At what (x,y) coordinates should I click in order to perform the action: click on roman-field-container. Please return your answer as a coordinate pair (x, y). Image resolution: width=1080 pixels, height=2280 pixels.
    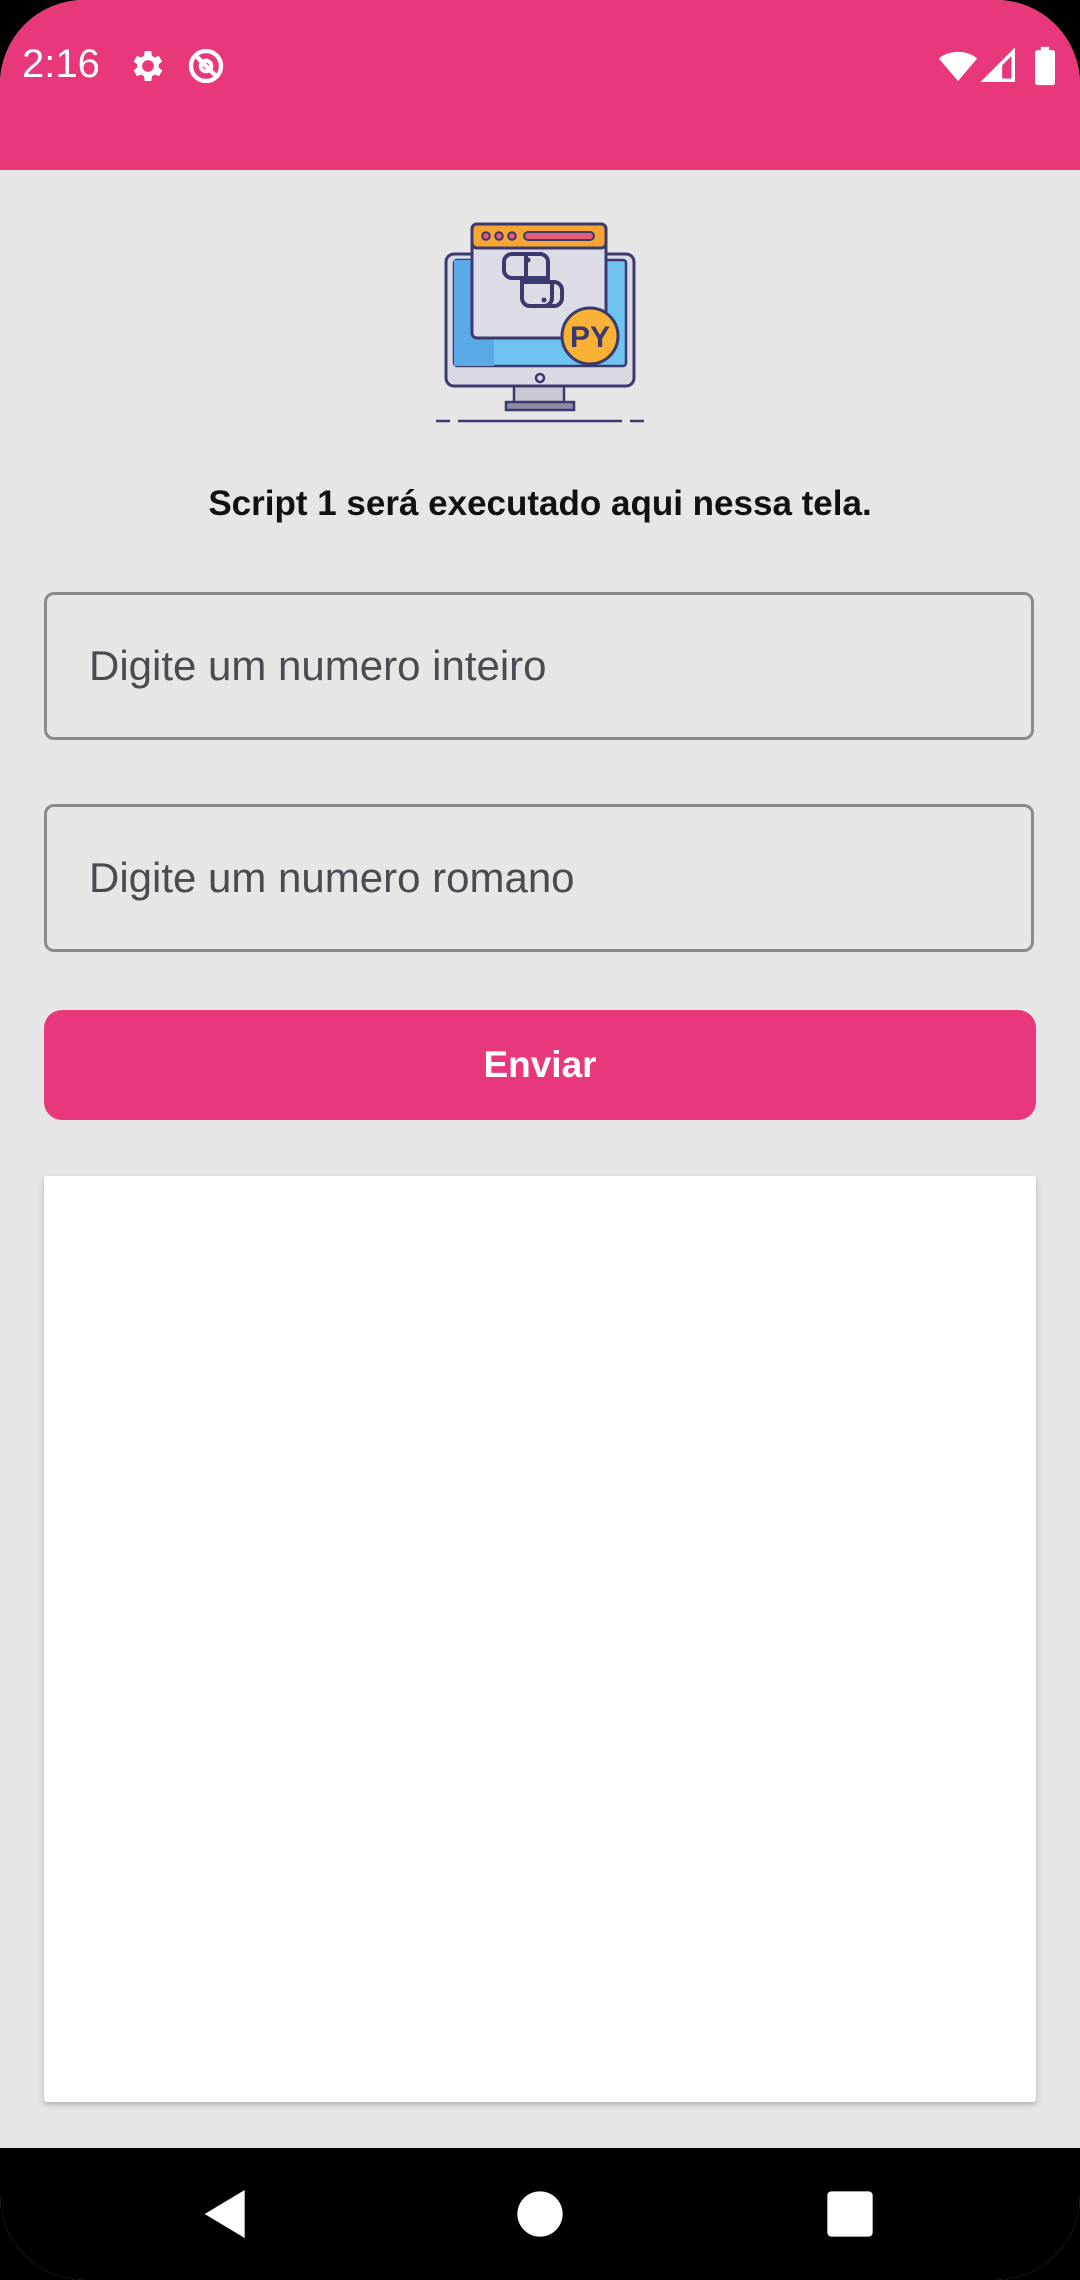
    Looking at the image, I should click on (539, 878).